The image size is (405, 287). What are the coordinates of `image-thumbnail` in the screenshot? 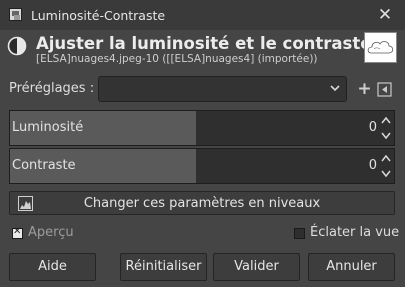 It's located at (380, 47).